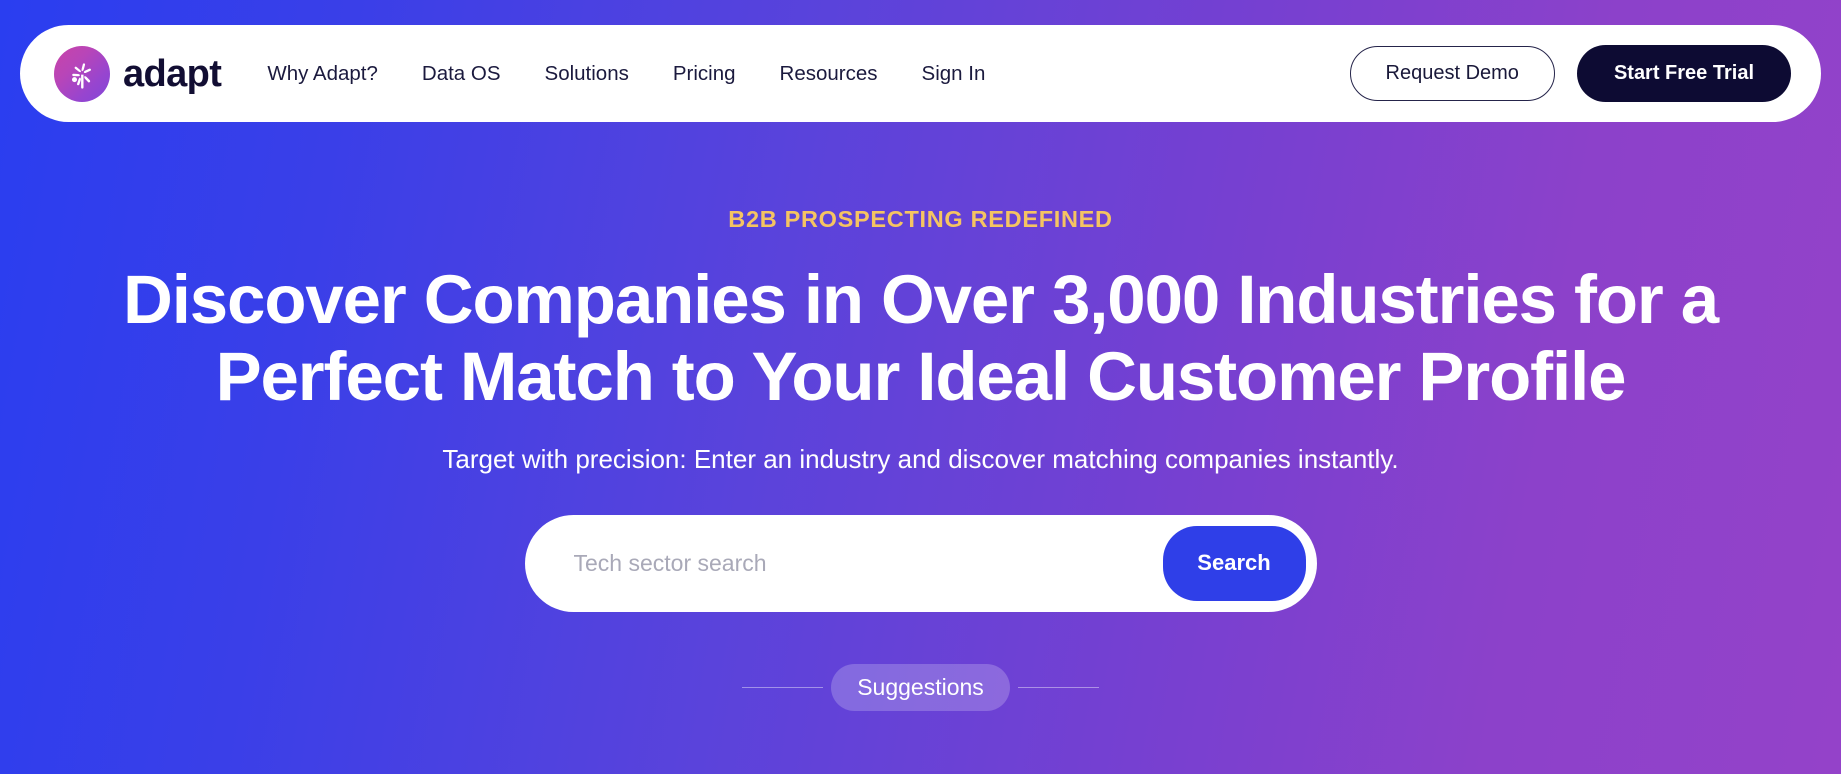  What do you see at coordinates (1683, 73) in the screenshot?
I see `start-free-trial-button: Start Free Trial` at bounding box center [1683, 73].